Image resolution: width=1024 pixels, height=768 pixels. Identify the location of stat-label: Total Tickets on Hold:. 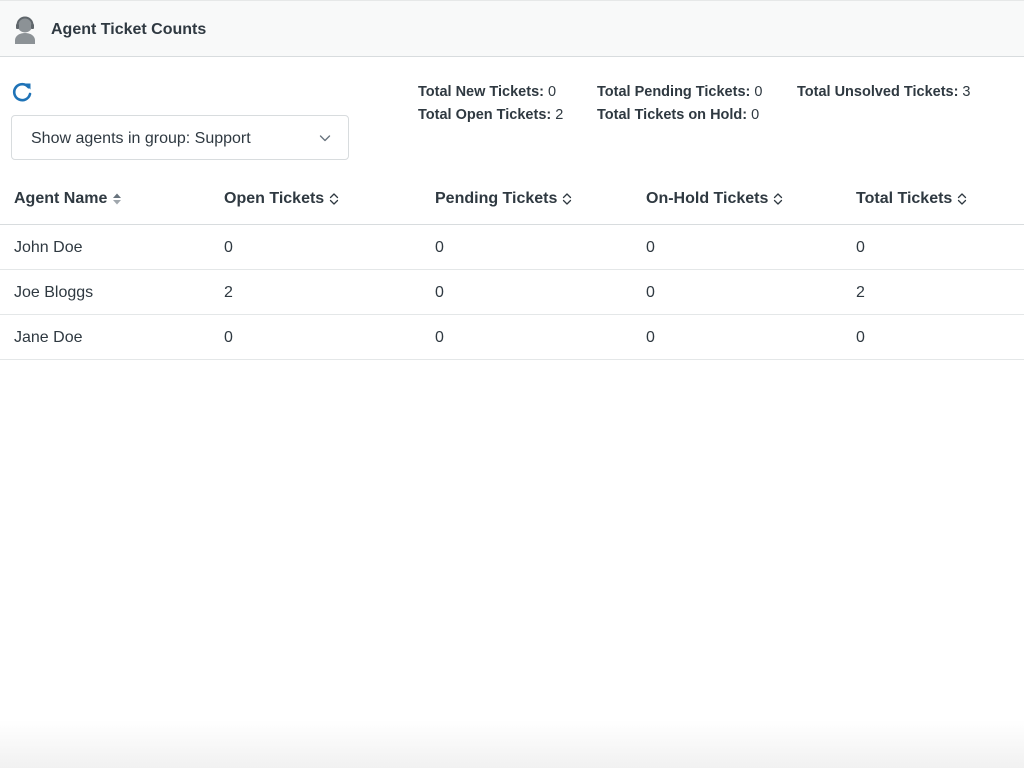
(672, 115).